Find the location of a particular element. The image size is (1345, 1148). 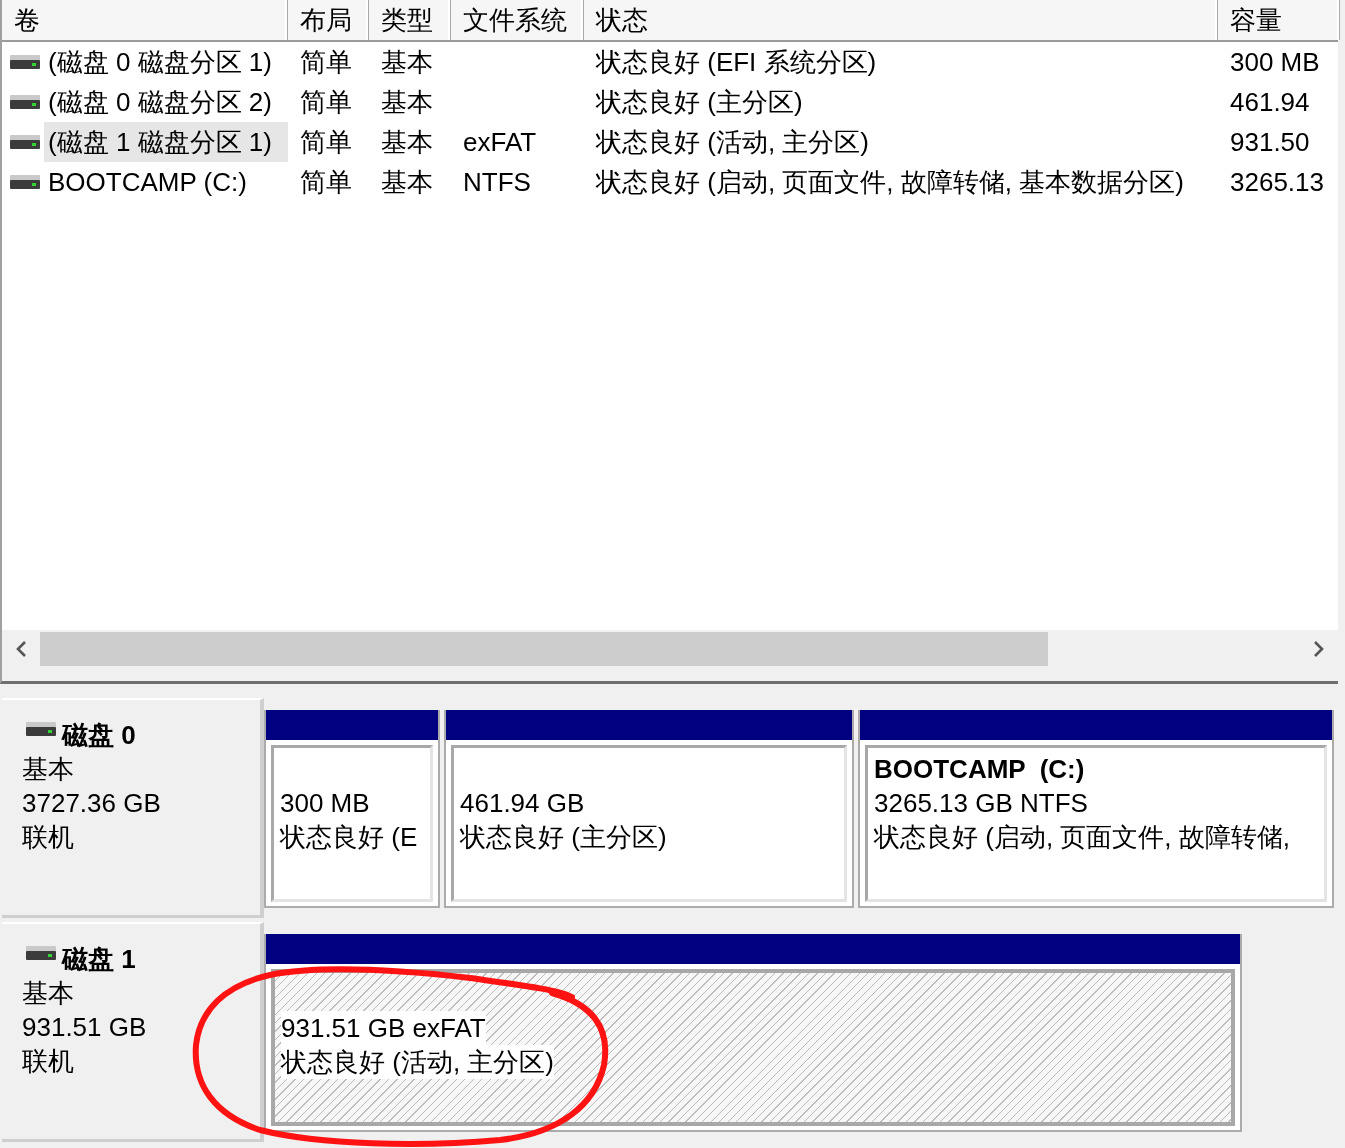

partition: 461.94 GB 状态良好 (主分区) is located at coordinates (649, 809).